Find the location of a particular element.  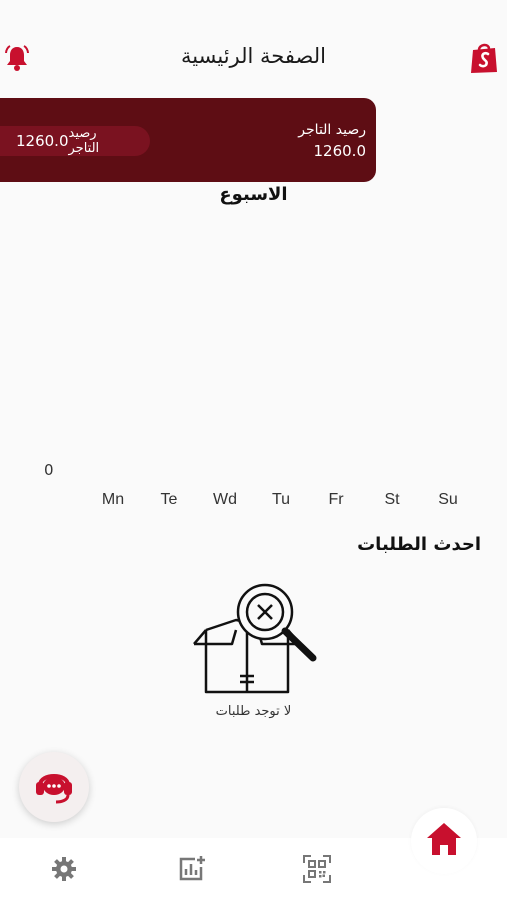

shopping-bag-icon is located at coordinates (484, 57).